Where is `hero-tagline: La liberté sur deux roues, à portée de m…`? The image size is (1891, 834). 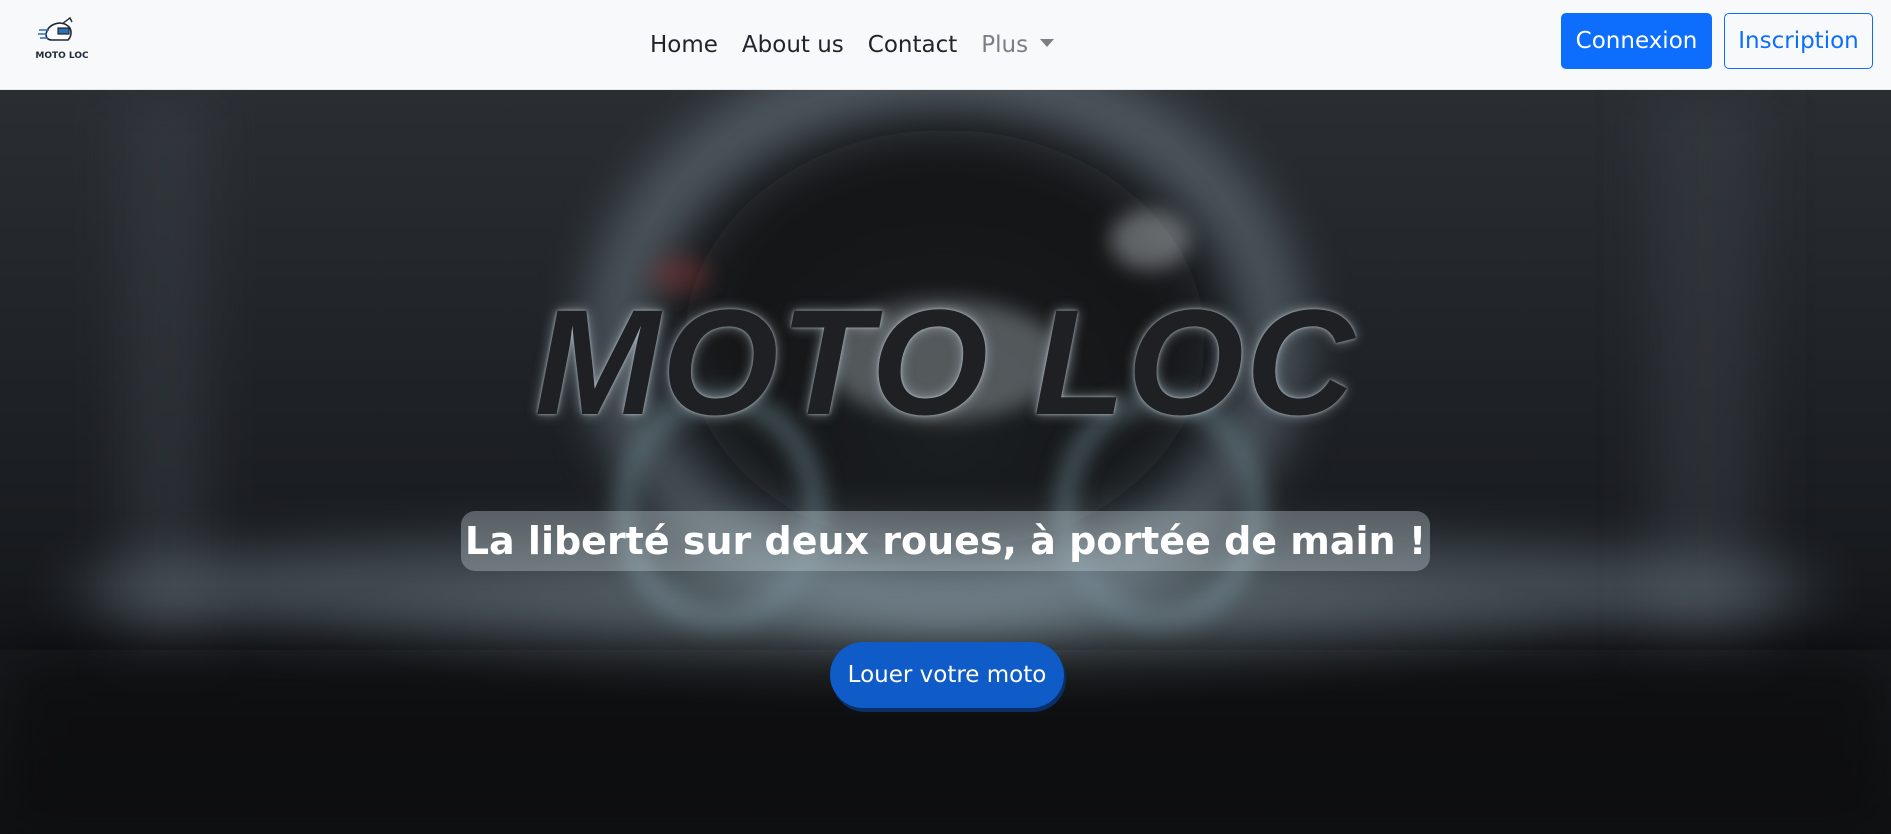 hero-tagline: La liberté sur deux roues, à portée de m… is located at coordinates (945, 541).